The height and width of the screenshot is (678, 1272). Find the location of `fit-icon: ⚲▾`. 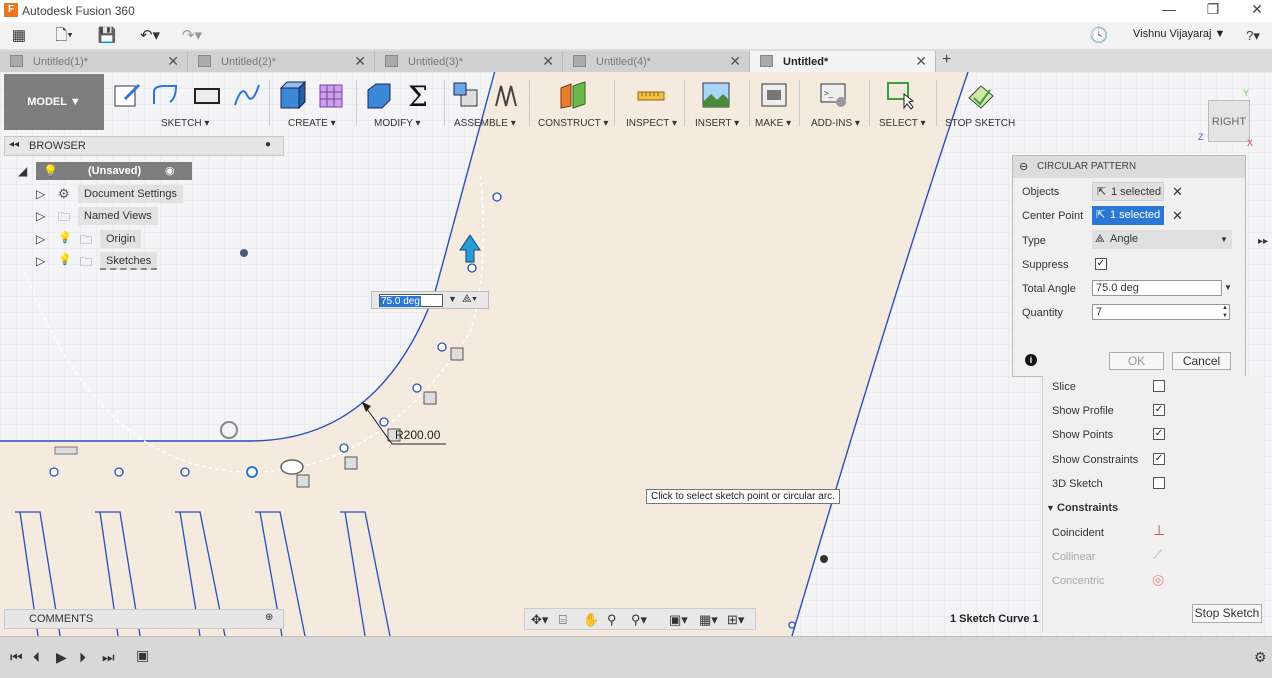

fit-icon: ⚲▾ is located at coordinates (639, 620).